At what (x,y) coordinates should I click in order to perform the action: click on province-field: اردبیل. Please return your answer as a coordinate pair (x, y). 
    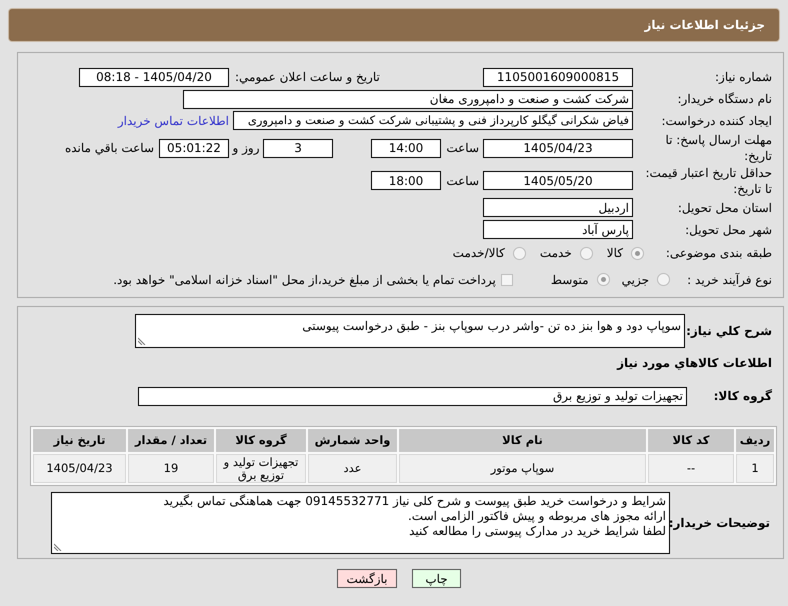
    Looking at the image, I should click on (558, 207).